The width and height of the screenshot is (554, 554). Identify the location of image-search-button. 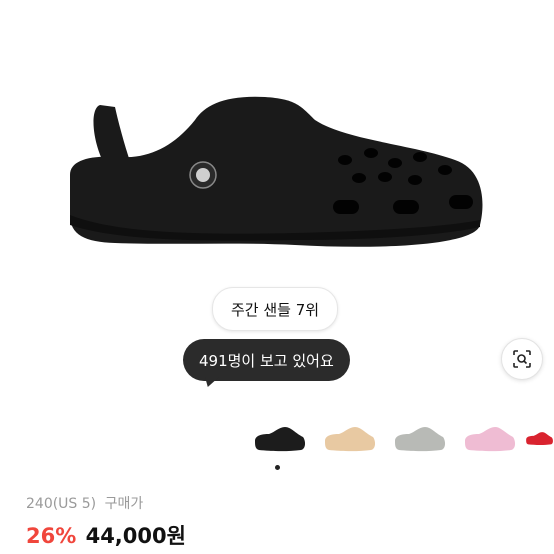
(522, 359).